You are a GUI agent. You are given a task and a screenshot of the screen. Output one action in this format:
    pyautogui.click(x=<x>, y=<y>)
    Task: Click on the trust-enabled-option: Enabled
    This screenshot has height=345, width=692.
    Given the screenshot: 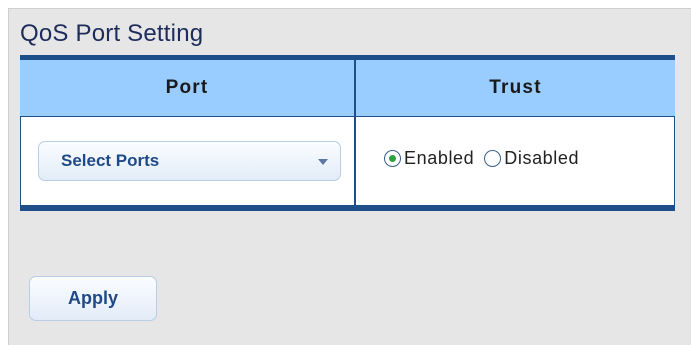 What is the action you would take?
    pyautogui.click(x=429, y=158)
    